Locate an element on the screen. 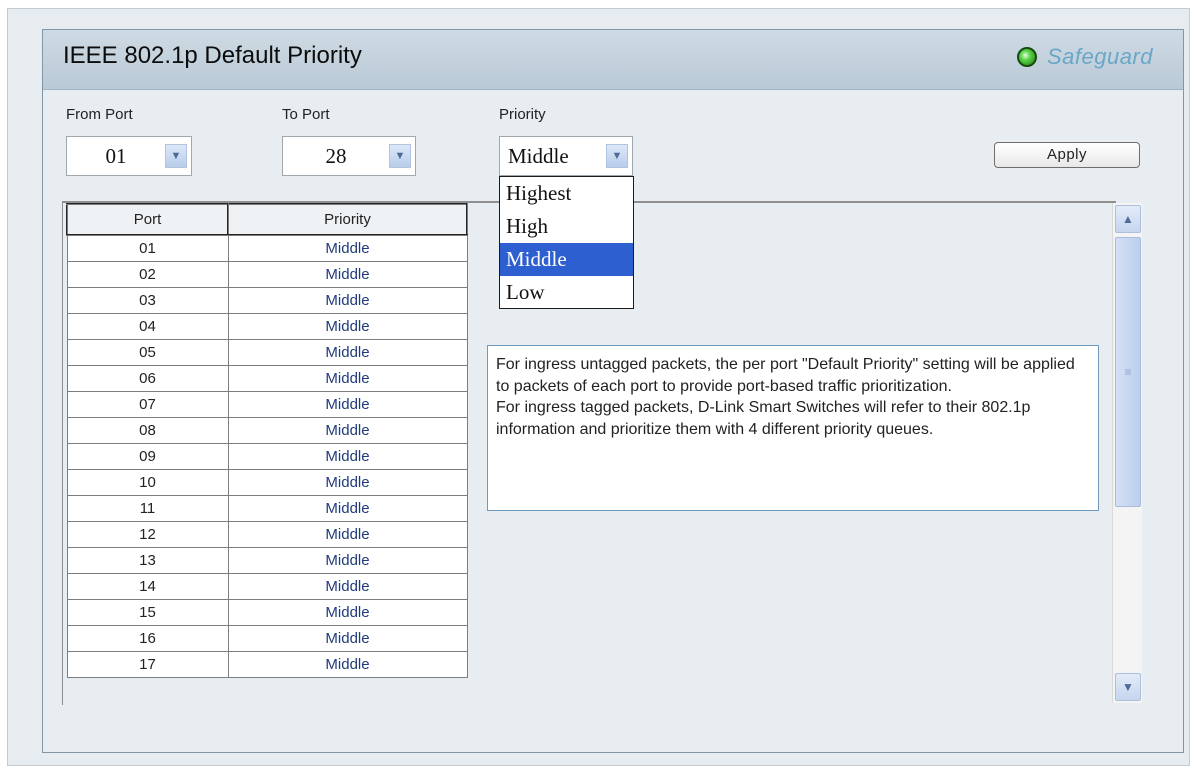  table-row: 17 Middle is located at coordinates (267, 664).